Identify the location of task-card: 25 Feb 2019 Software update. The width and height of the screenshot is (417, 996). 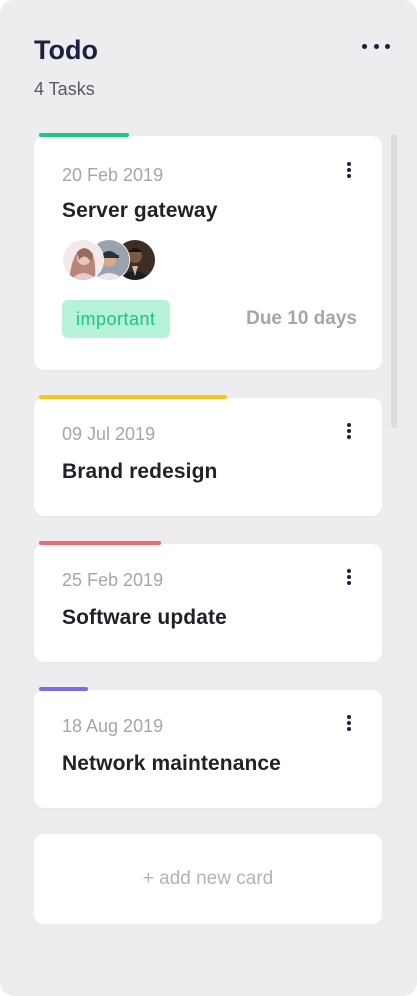
(208, 601).